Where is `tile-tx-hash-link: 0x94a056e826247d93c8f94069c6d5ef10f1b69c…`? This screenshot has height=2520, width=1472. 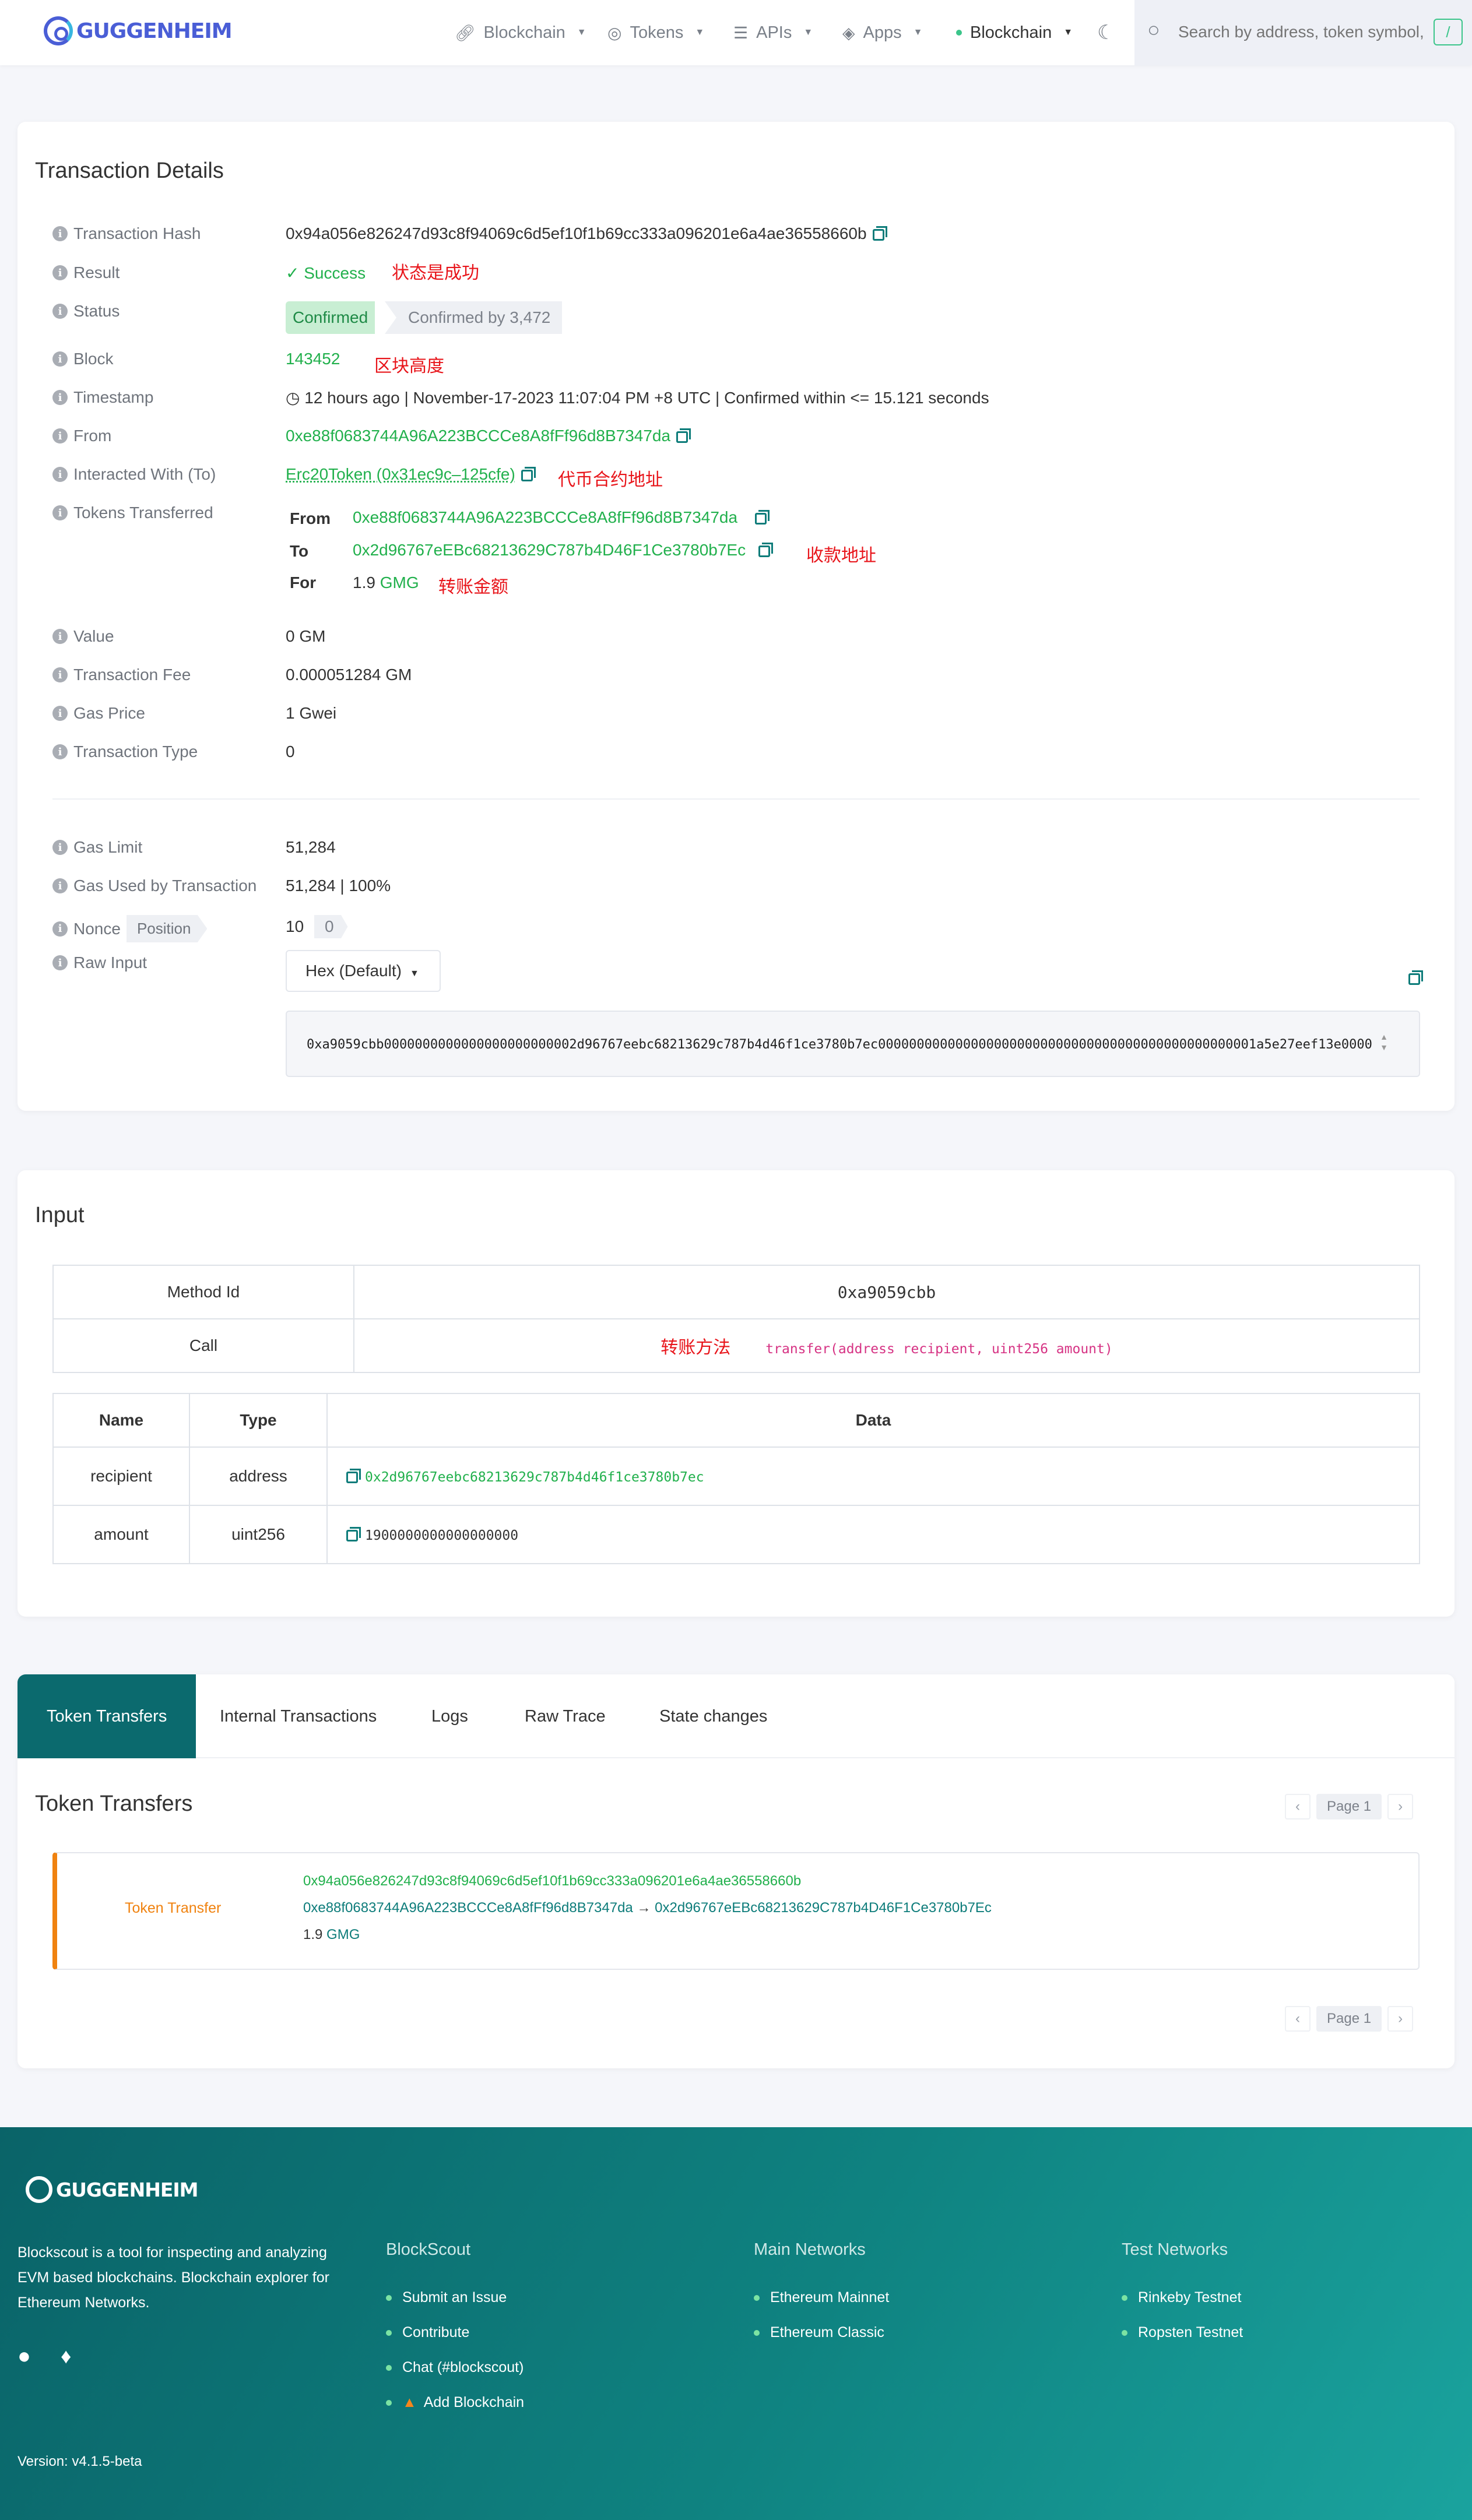
tile-tx-hash-link: 0x94a056e826247d93c8f94069c6d5ef10f1b69c… is located at coordinates (552, 1881).